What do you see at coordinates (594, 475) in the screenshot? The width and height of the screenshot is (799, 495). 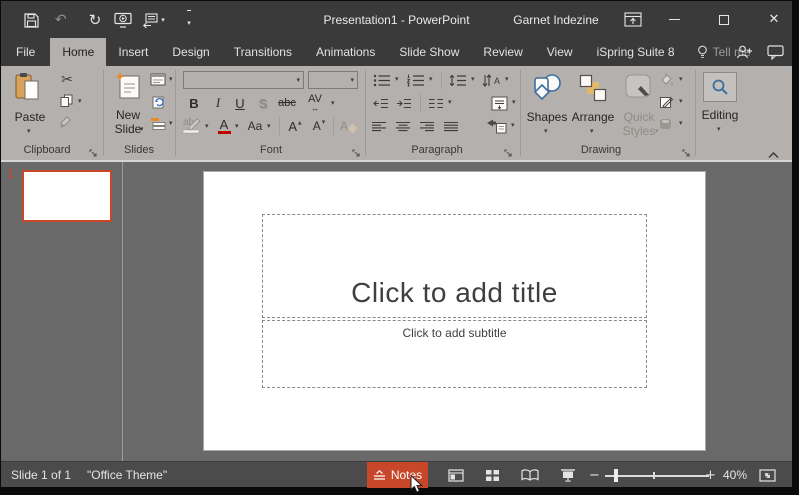 I see `zoom-out-button: −` at bounding box center [594, 475].